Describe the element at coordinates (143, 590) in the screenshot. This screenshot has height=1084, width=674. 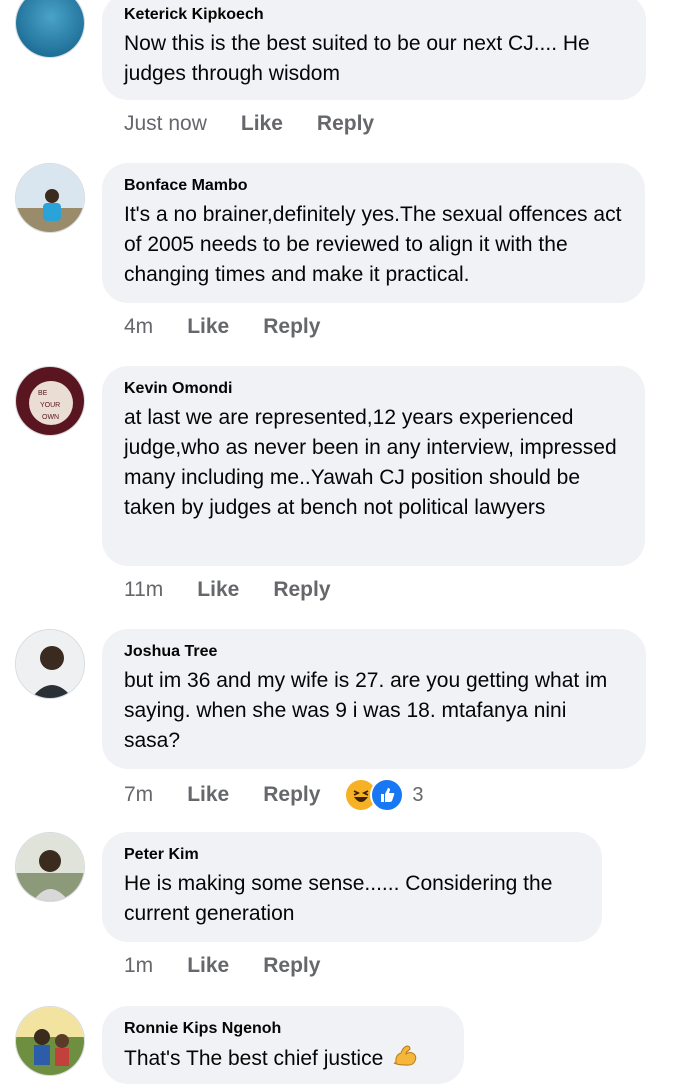
I see `comment-time: 11m` at that location.